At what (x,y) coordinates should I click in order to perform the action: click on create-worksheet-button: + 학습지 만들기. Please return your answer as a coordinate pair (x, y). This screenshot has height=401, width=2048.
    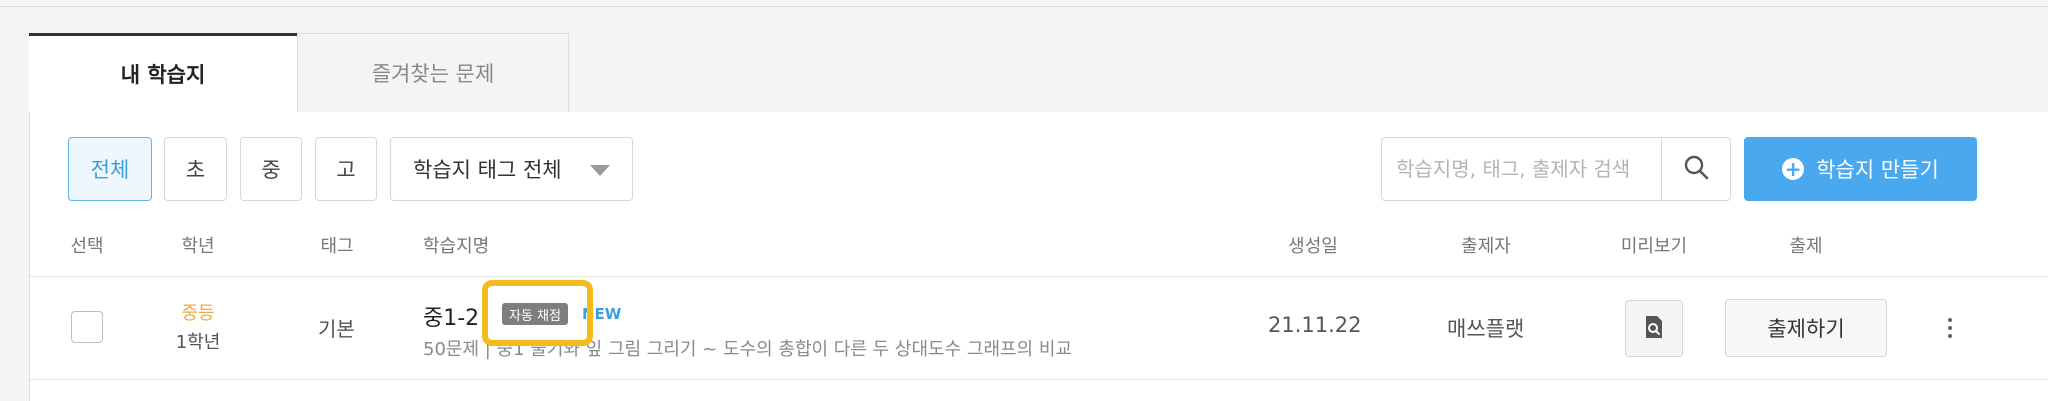
    Looking at the image, I should click on (1860, 169).